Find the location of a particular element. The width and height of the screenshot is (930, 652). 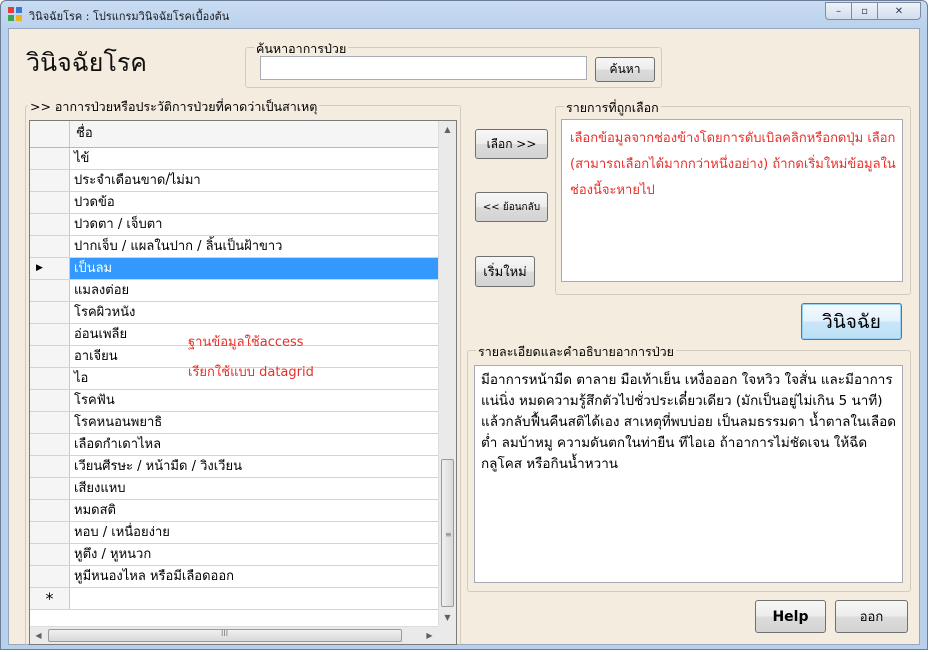

database-annotation: ฐานข้อมูลใช้access is located at coordinates (246, 342).